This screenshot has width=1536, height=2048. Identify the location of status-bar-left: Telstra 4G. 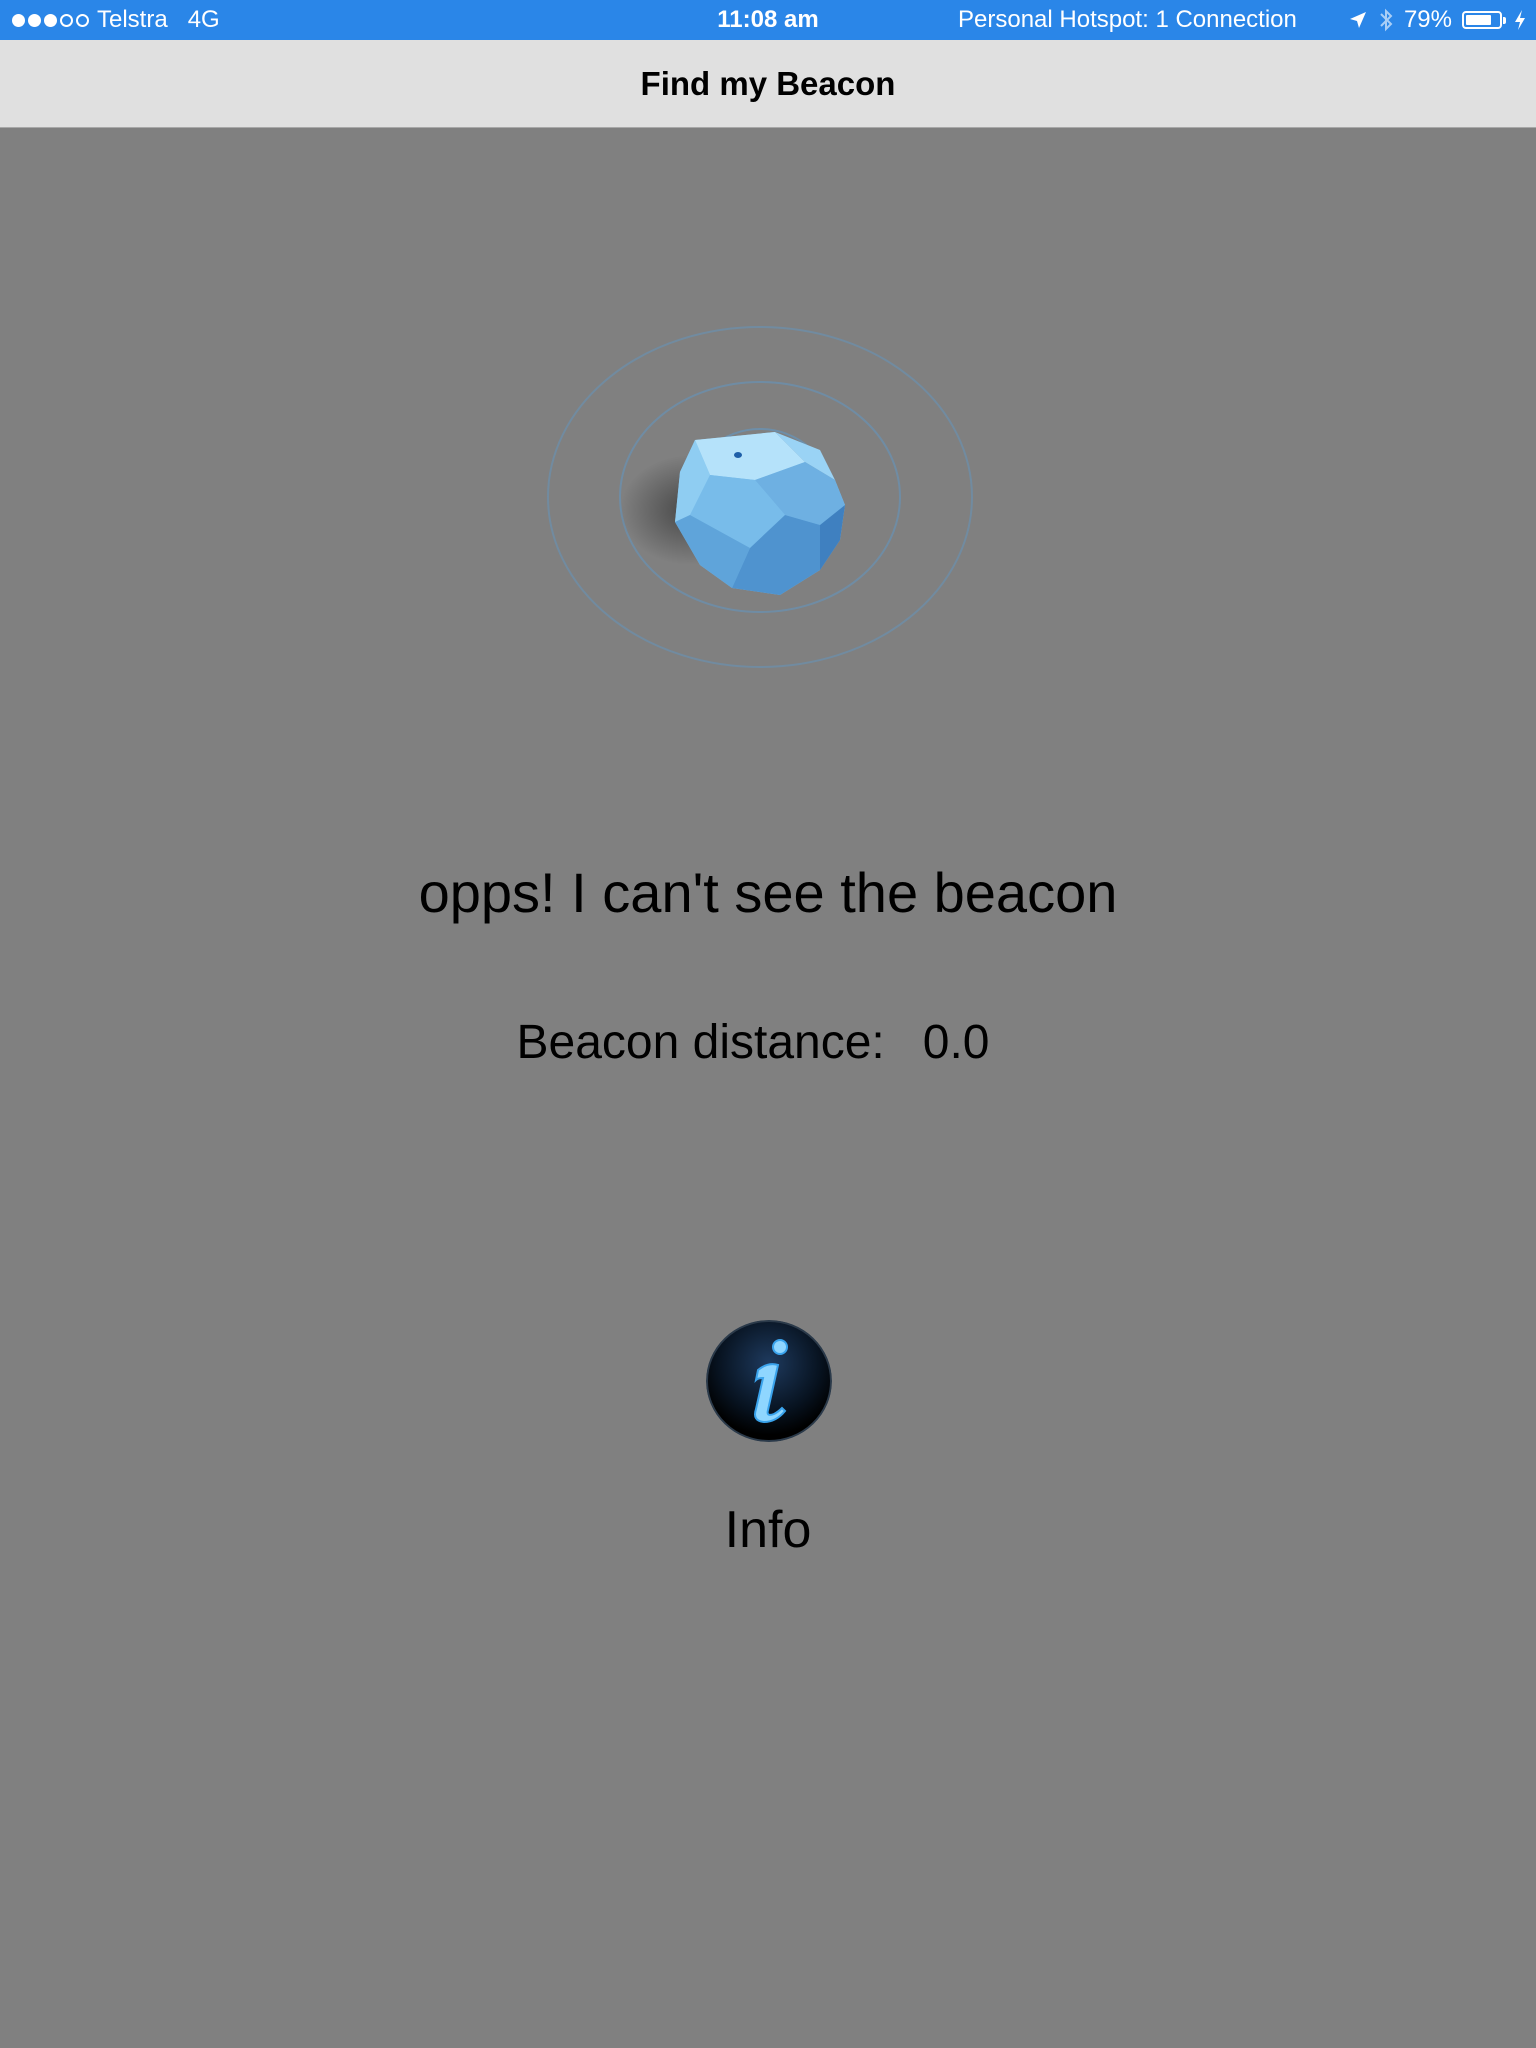
(116, 20).